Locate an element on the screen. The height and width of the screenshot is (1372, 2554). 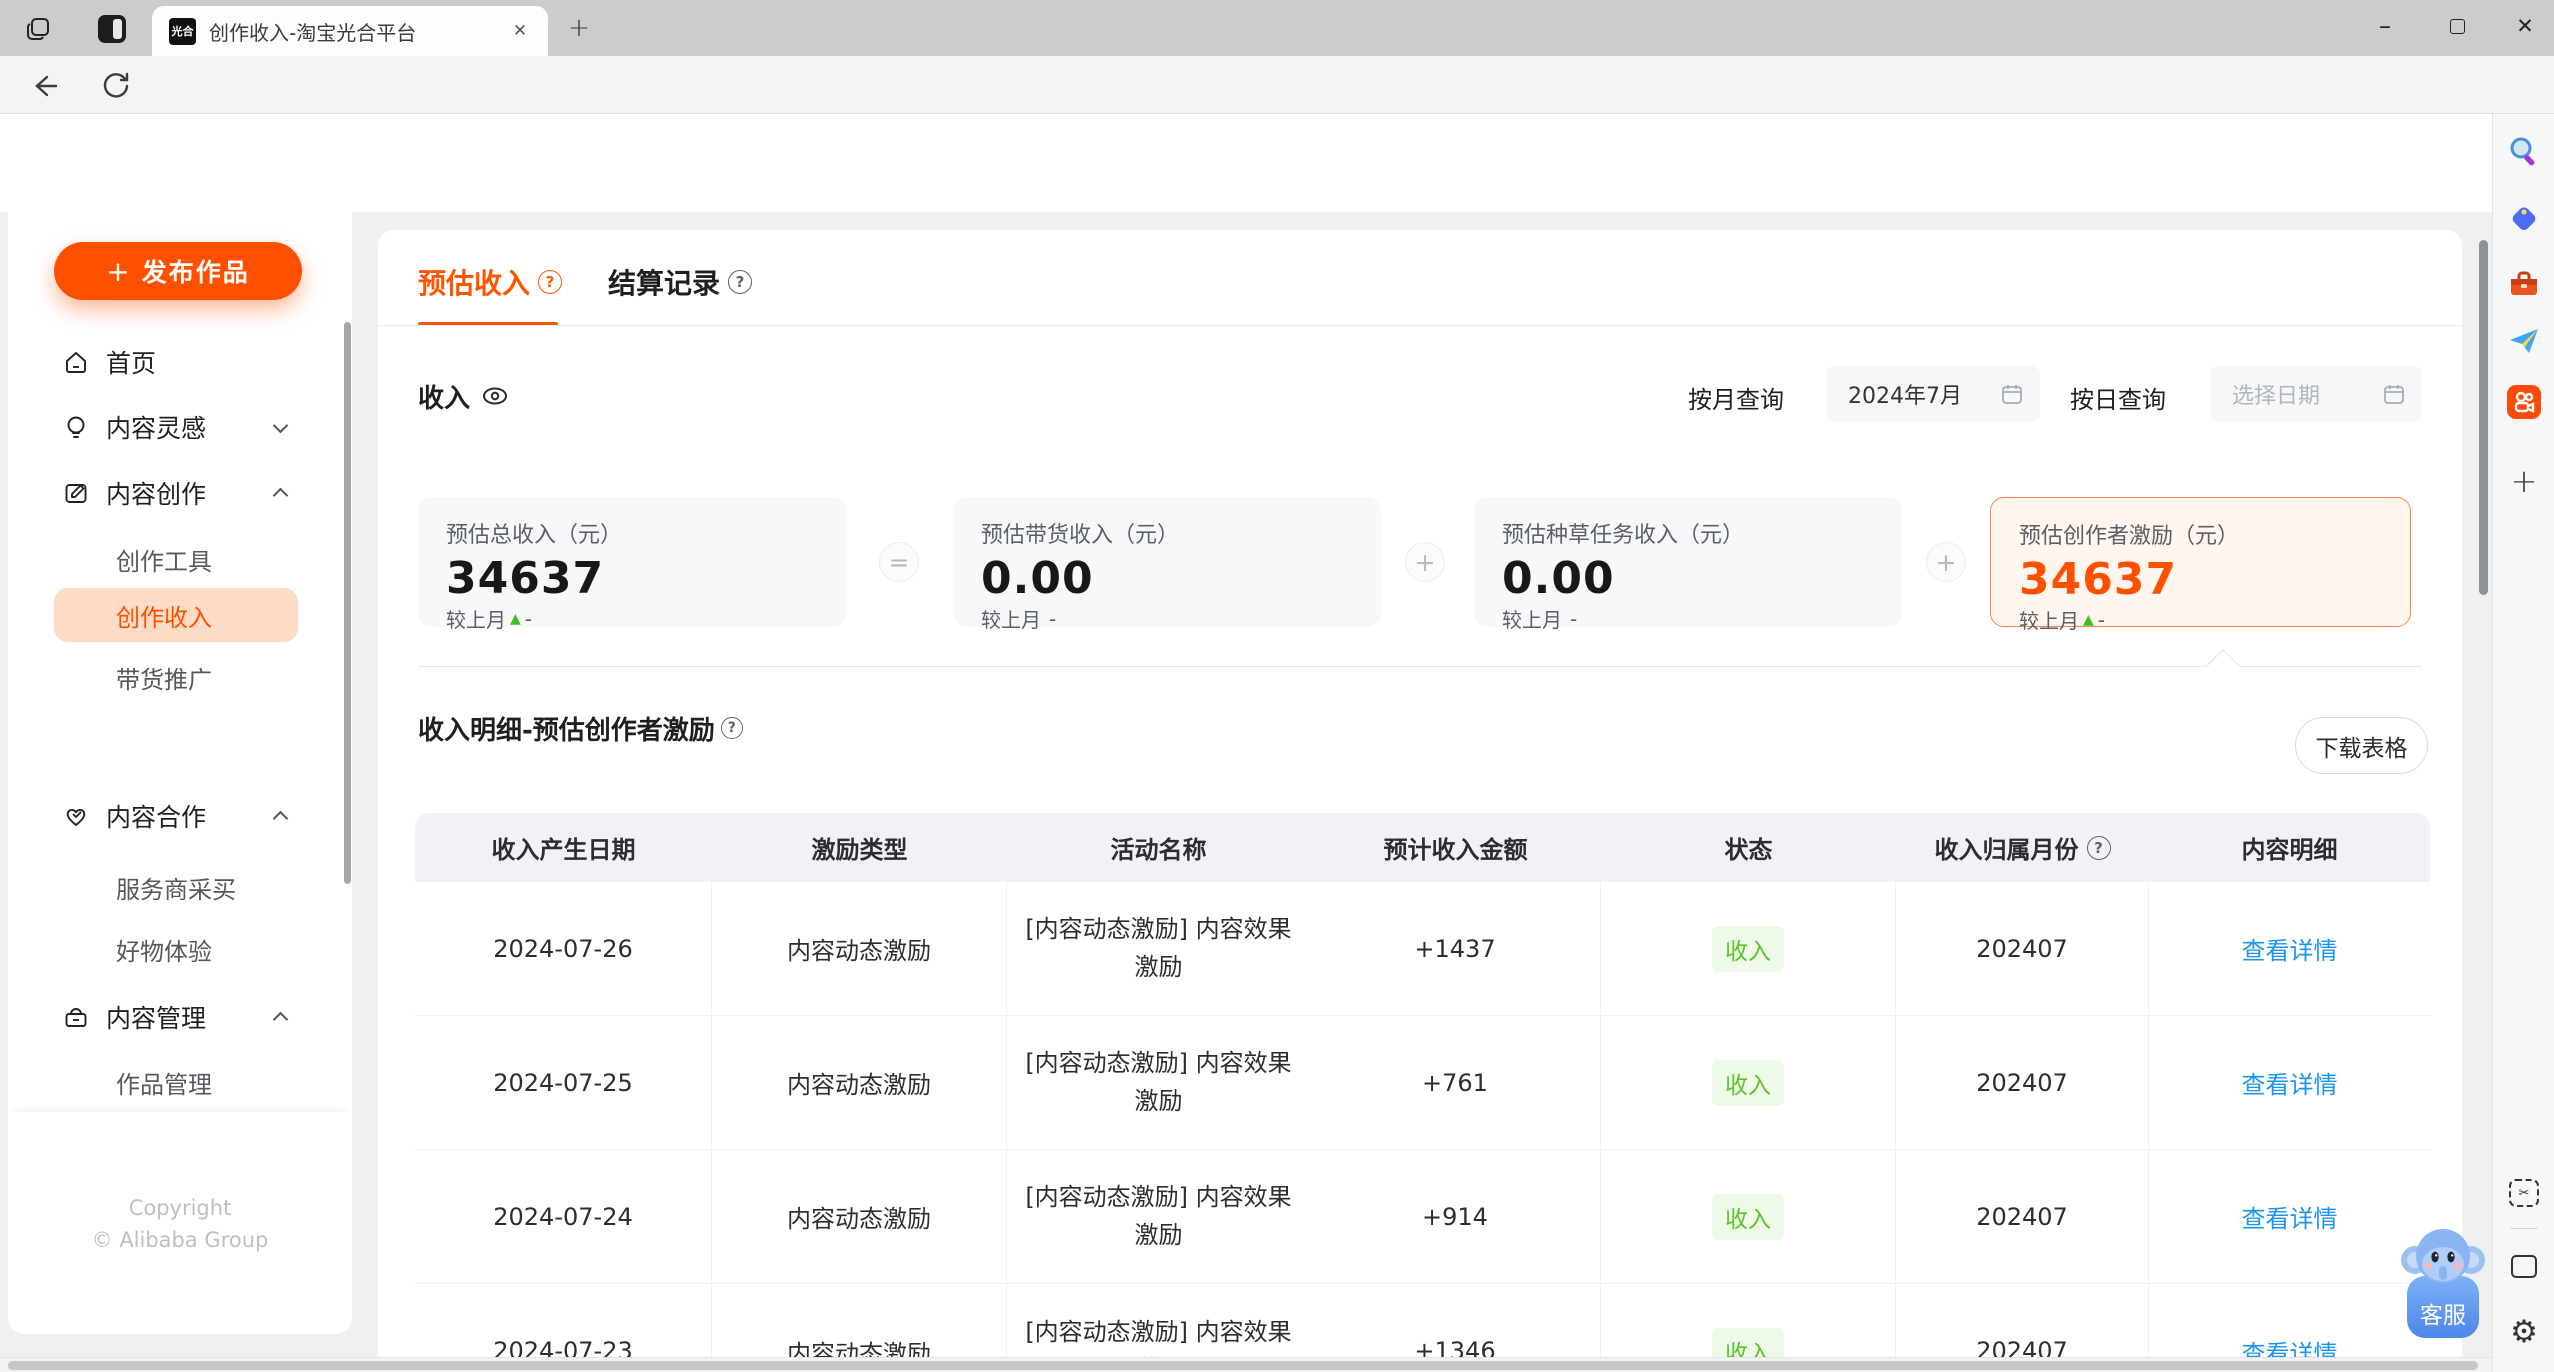
screenshot-icon: ✂ is located at coordinates (2524, 1193).